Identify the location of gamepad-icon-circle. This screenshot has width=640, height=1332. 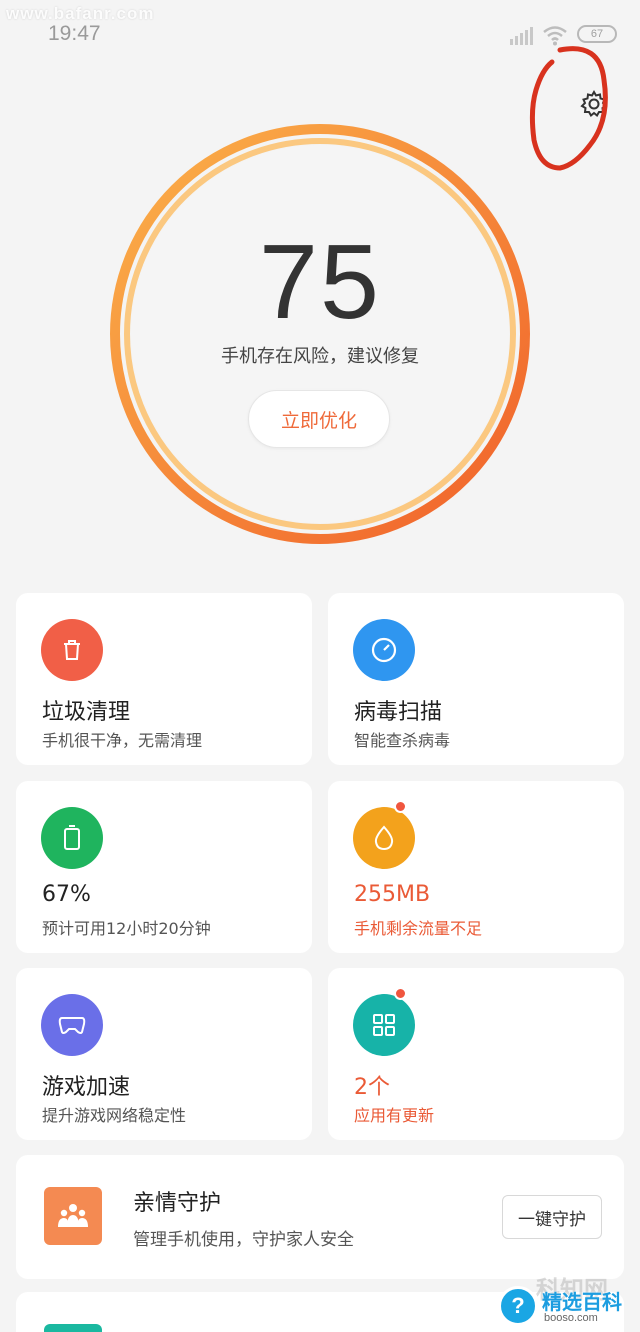
(72, 1025).